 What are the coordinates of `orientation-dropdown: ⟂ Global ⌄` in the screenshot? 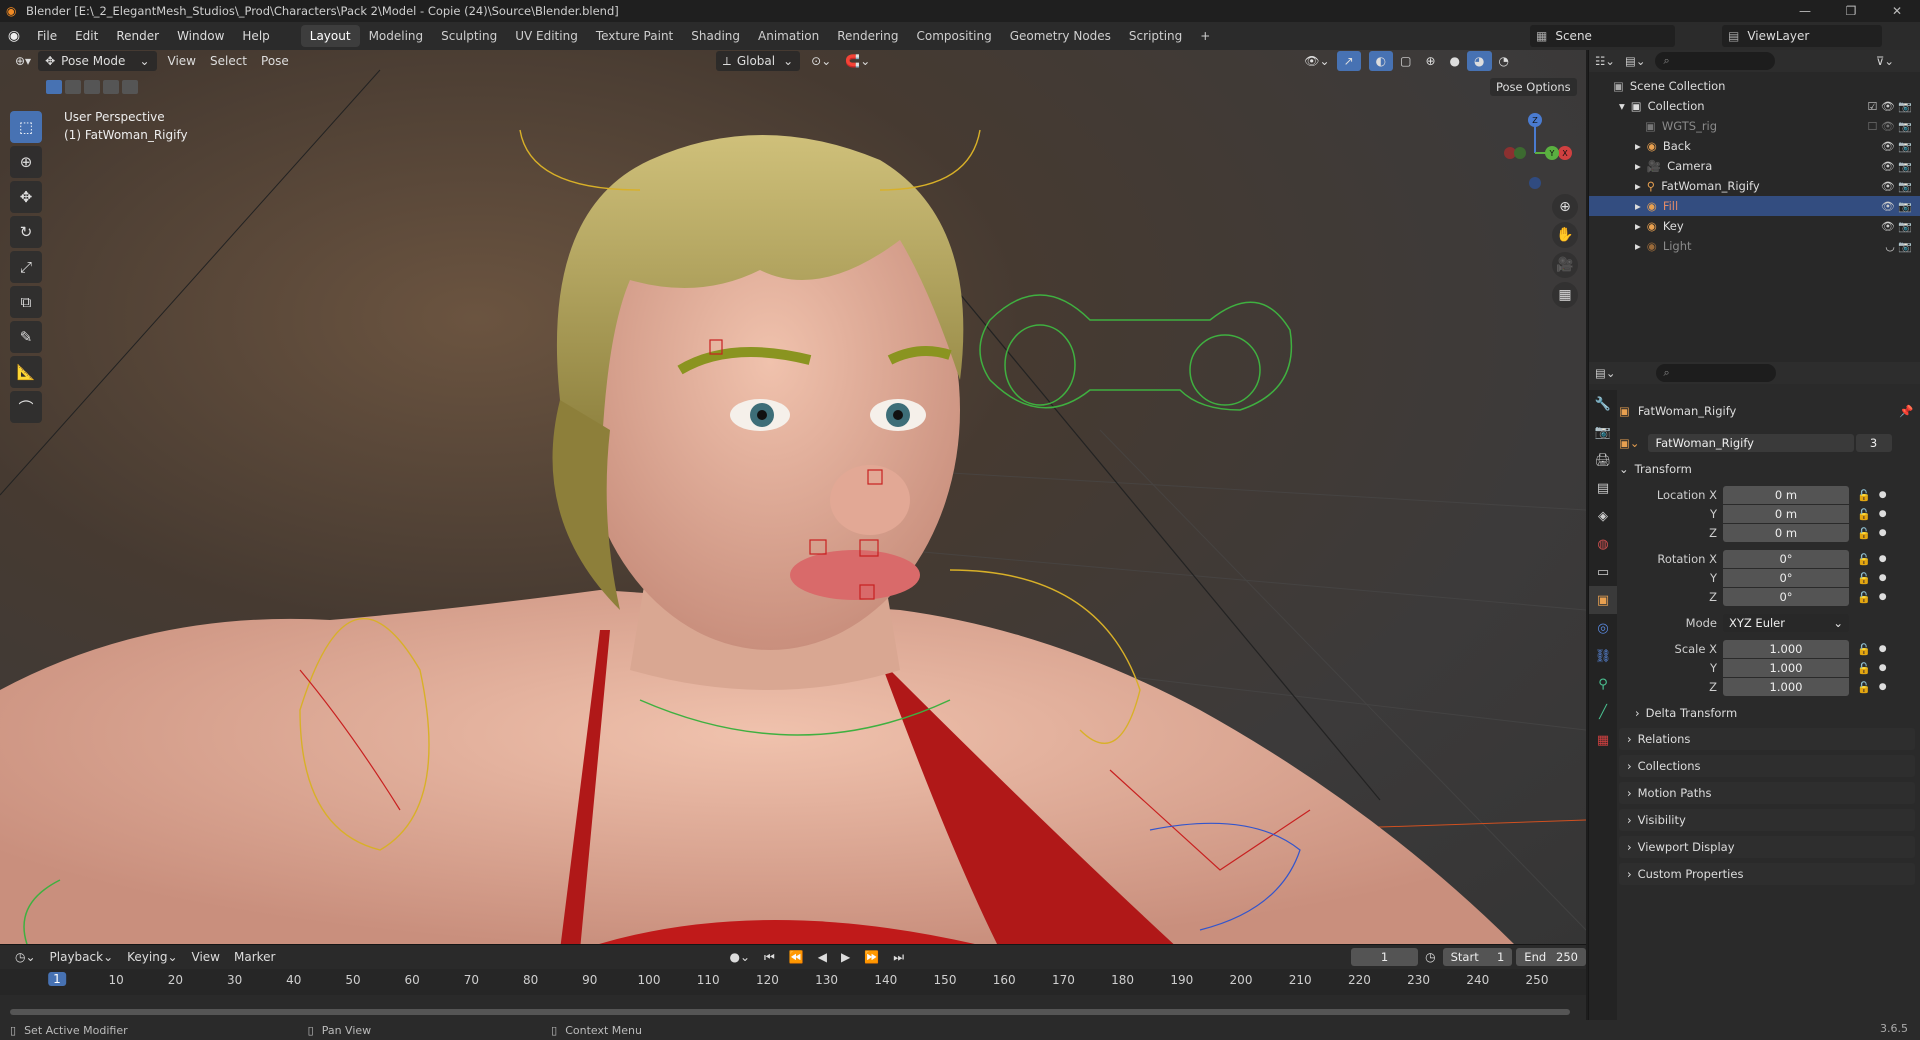 It's located at (758, 61).